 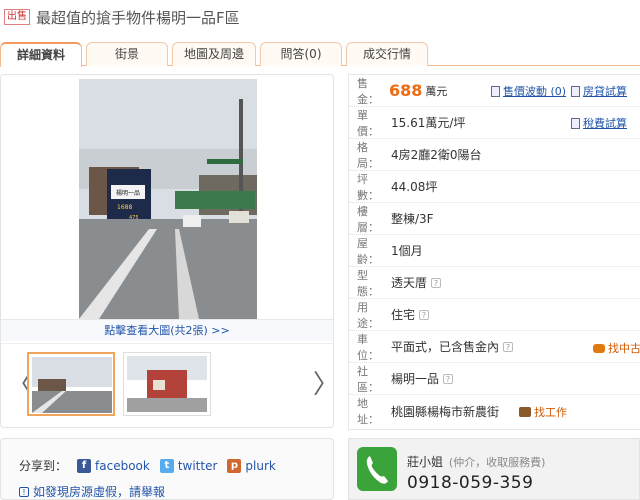 I want to click on unit-price-label: 單價：, so click(x=368, y=123).